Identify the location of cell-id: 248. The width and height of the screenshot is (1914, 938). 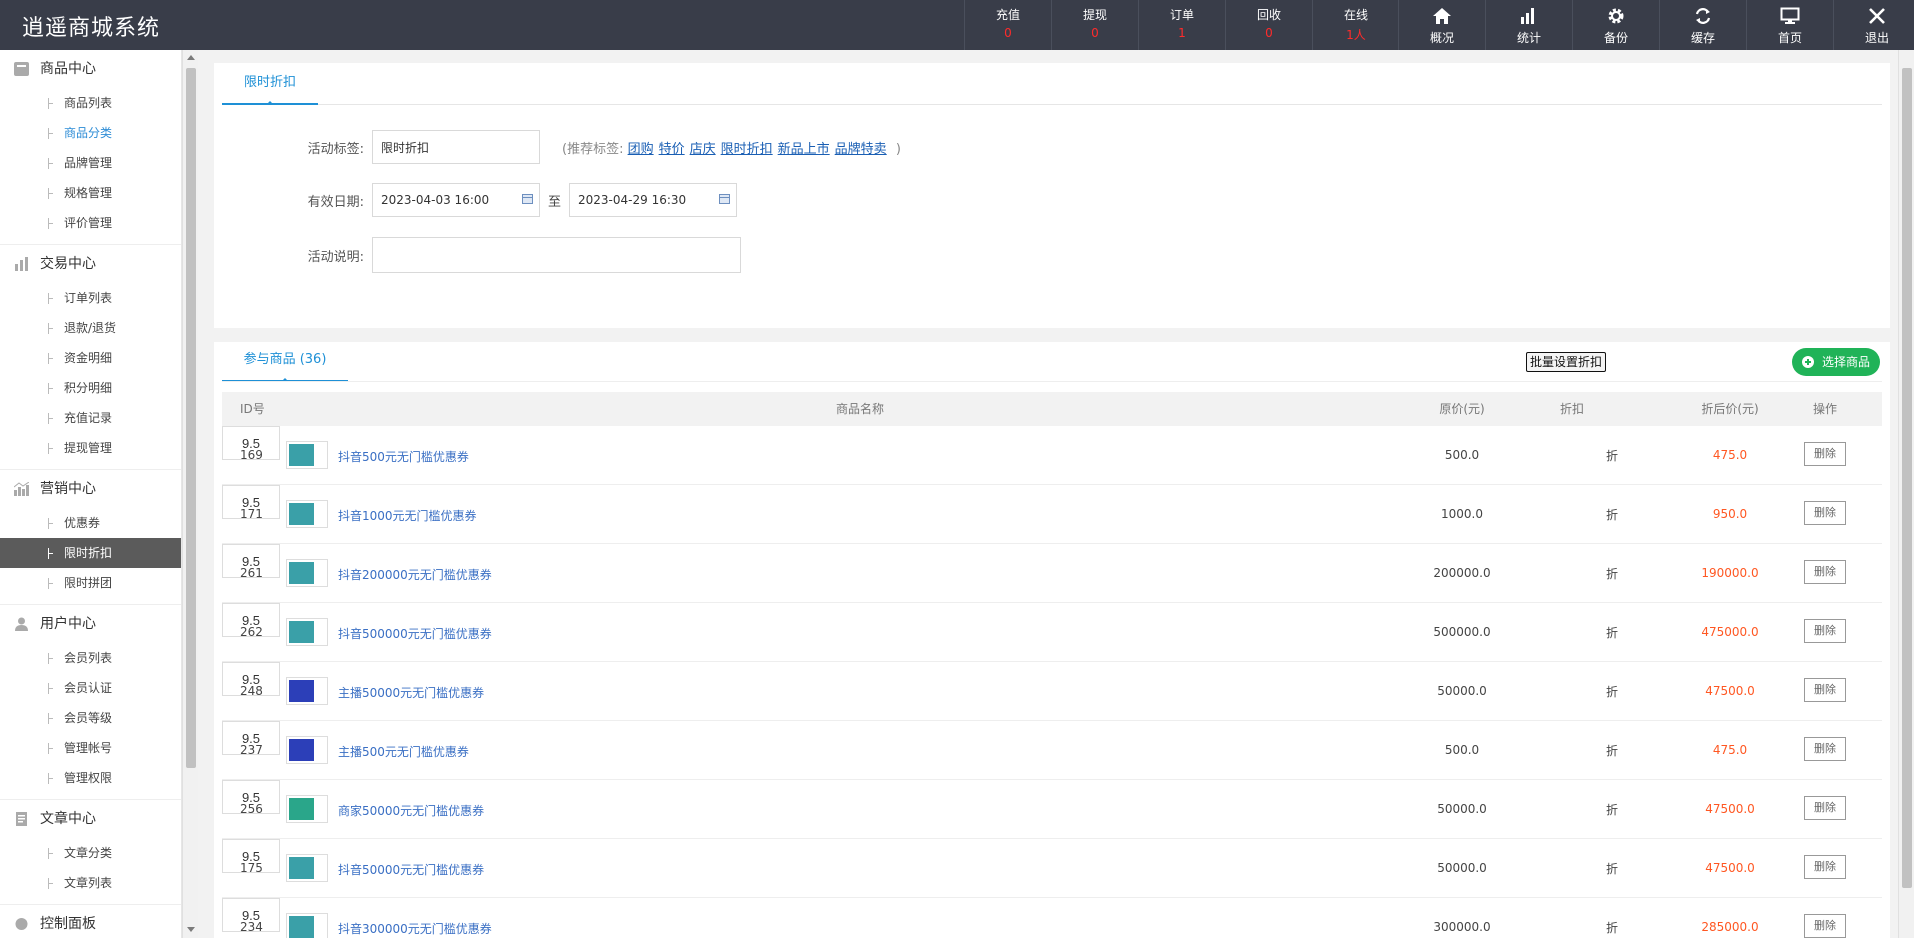
(251, 691).